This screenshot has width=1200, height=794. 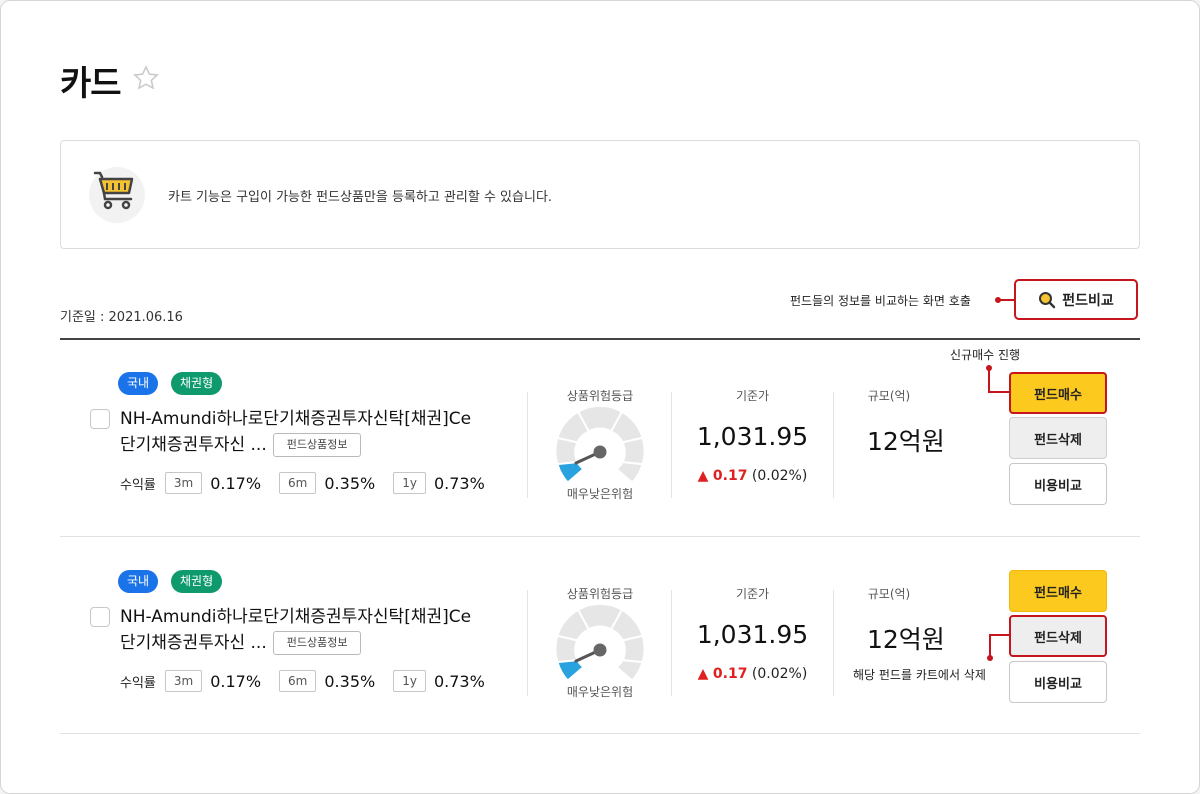 What do you see at coordinates (985, 355) in the screenshot?
I see `buy-annotation: 신규매수 진행` at bounding box center [985, 355].